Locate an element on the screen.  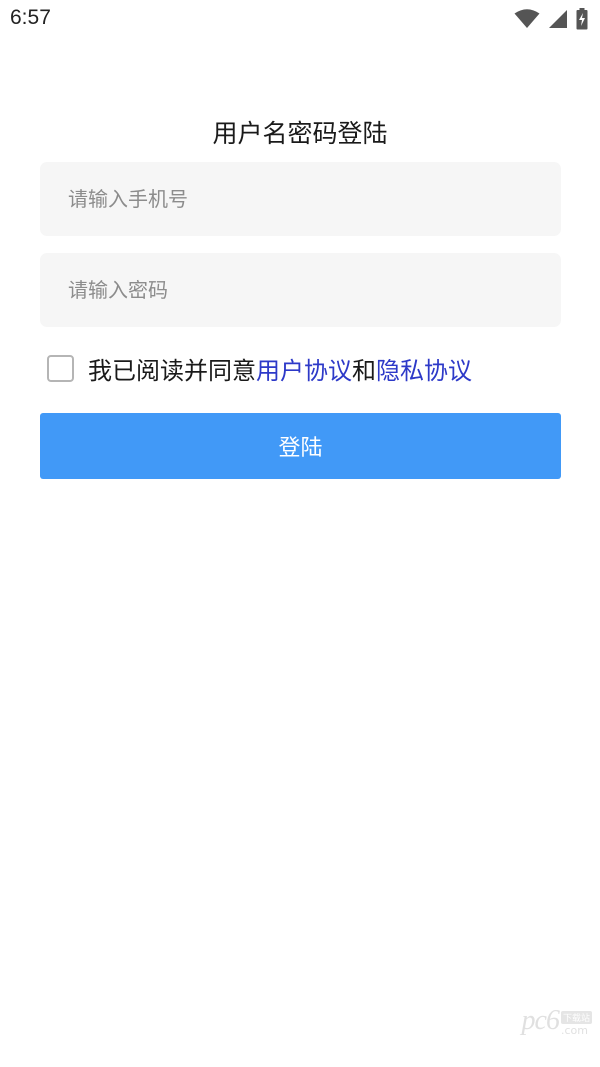
watermark: pc6 下载站 .com is located at coordinates (557, 1021).